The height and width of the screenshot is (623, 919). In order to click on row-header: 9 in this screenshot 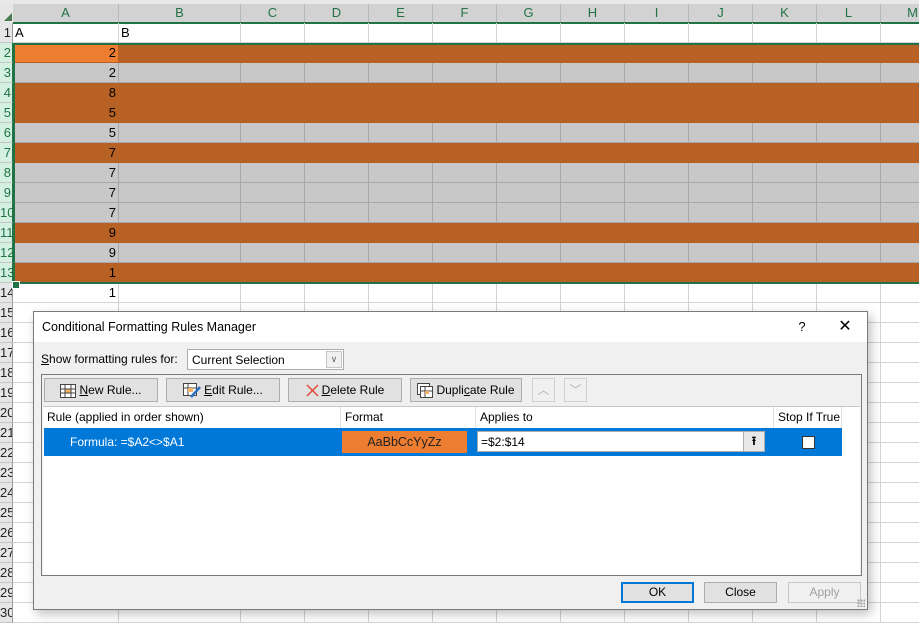, I will do `click(6, 193)`.